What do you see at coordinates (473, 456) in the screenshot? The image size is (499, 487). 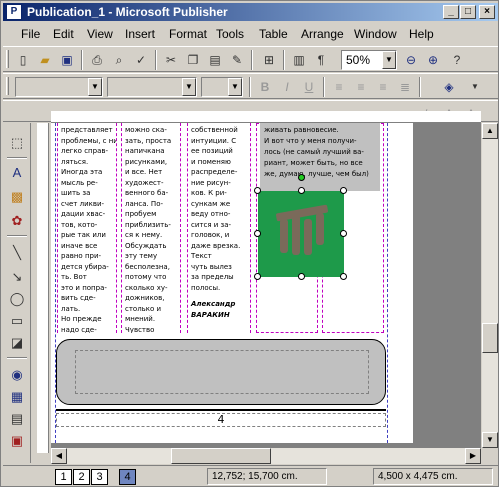 I see `scroll-right-icon: ▶` at bounding box center [473, 456].